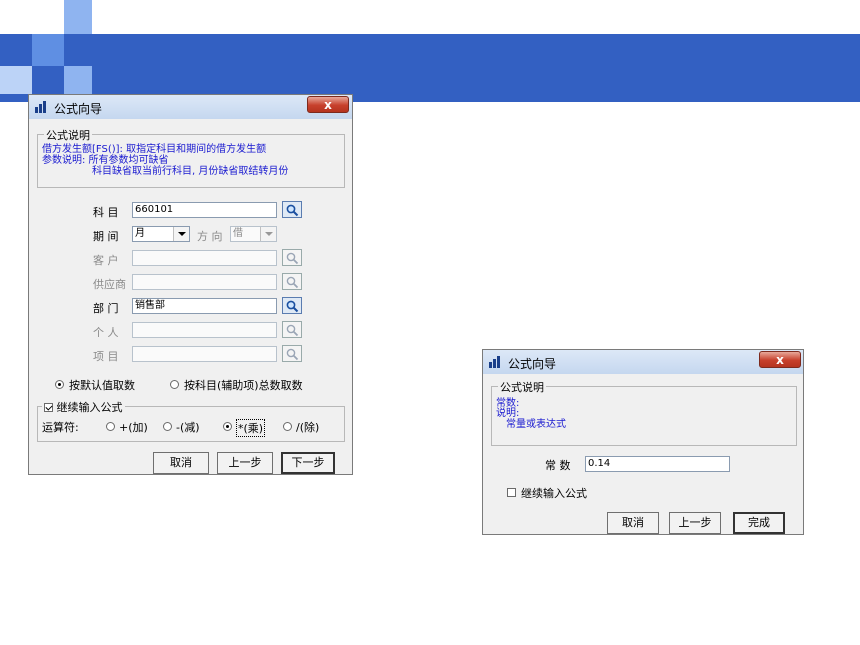 Image resolution: width=860 pixels, height=645 pixels. What do you see at coordinates (204, 210) in the screenshot?
I see `subject-input: 660101` at bounding box center [204, 210].